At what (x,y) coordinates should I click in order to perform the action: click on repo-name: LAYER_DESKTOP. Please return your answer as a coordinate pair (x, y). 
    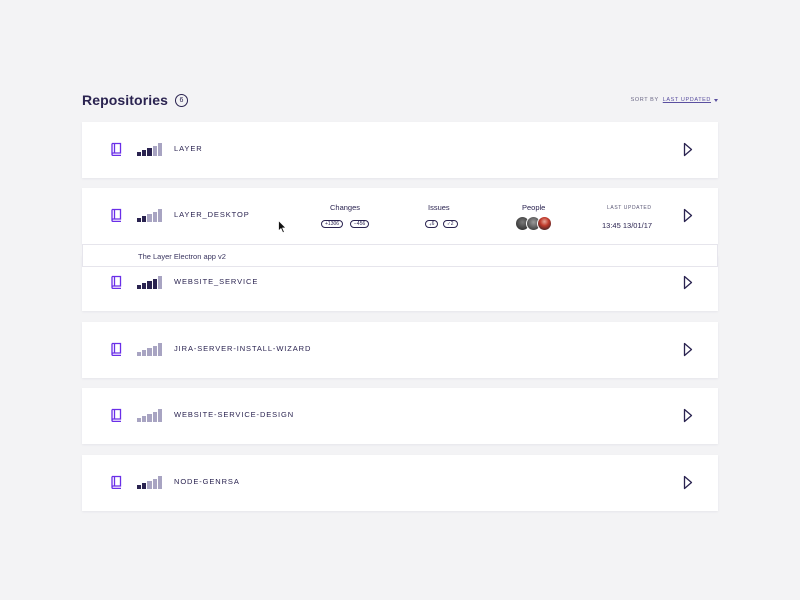
    Looking at the image, I should click on (212, 214).